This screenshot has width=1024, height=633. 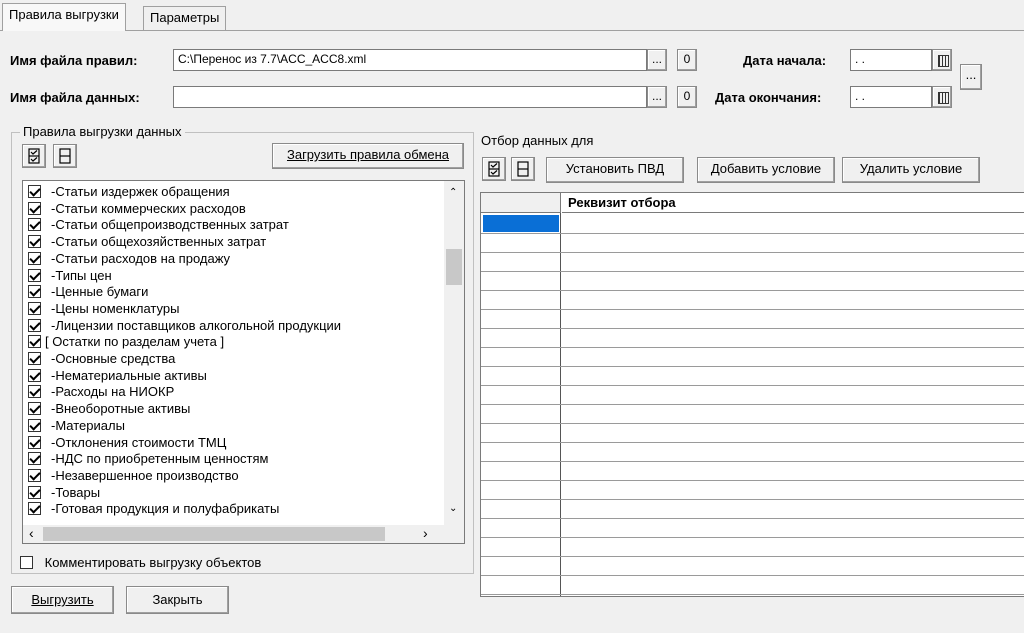 I want to click on rules-tree-item: -Материалы, so click(x=76, y=426).